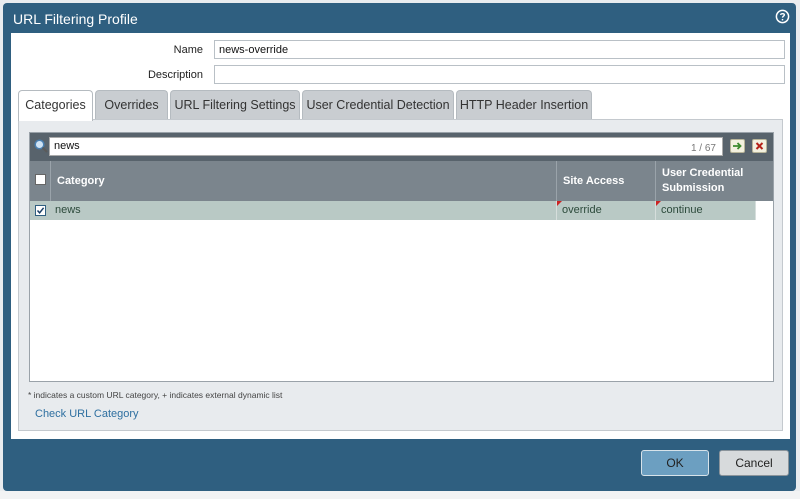 Image resolution: width=800 pixels, height=499 pixels. What do you see at coordinates (399, 18) in the screenshot?
I see `dialog-titlebar: URL Filtering Profile` at bounding box center [399, 18].